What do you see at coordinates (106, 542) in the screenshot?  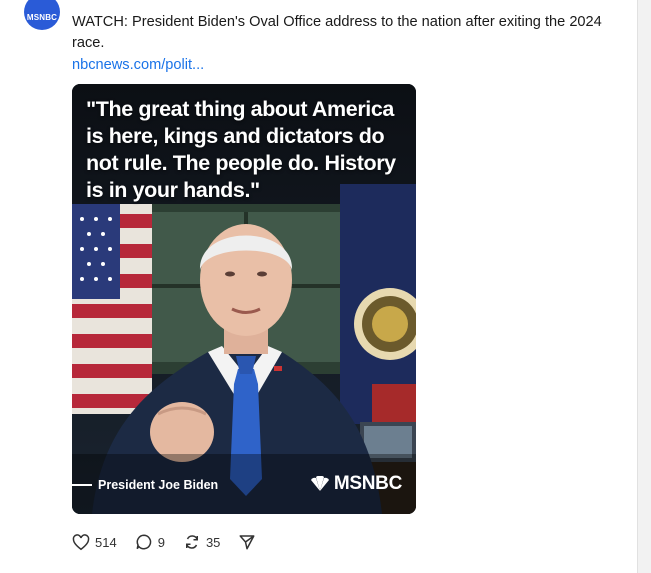 I see `like-count: 514` at bounding box center [106, 542].